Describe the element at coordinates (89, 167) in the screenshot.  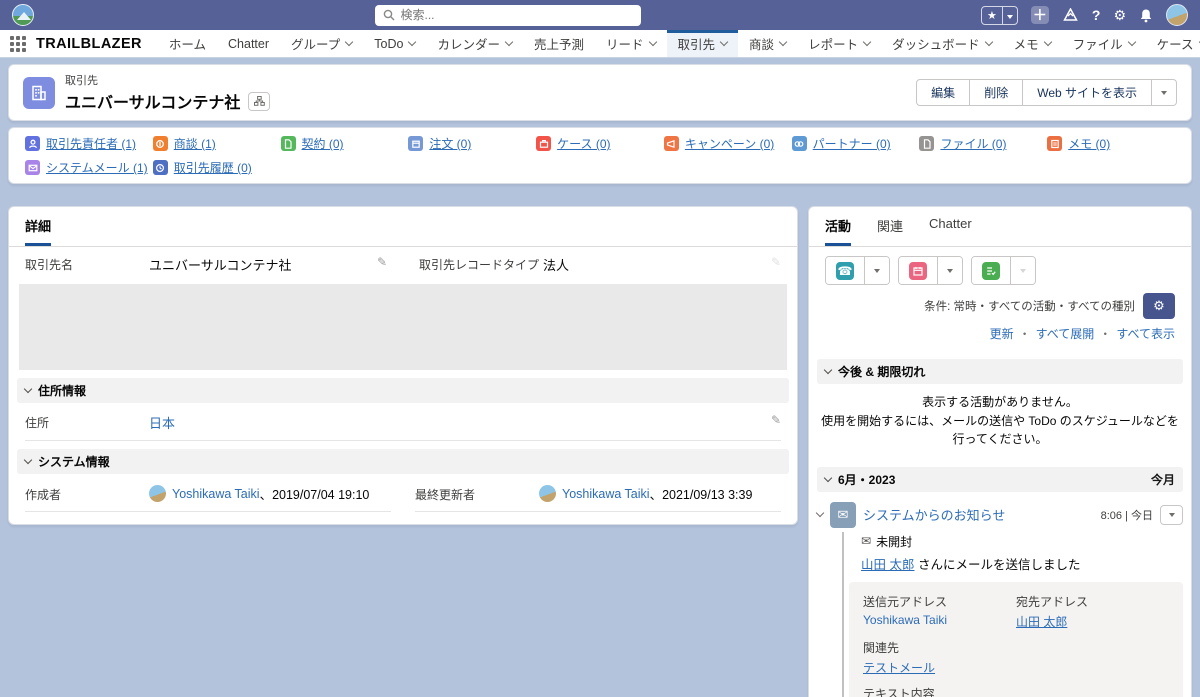
I see `related-link-system-mail: システムメール (1)` at that location.